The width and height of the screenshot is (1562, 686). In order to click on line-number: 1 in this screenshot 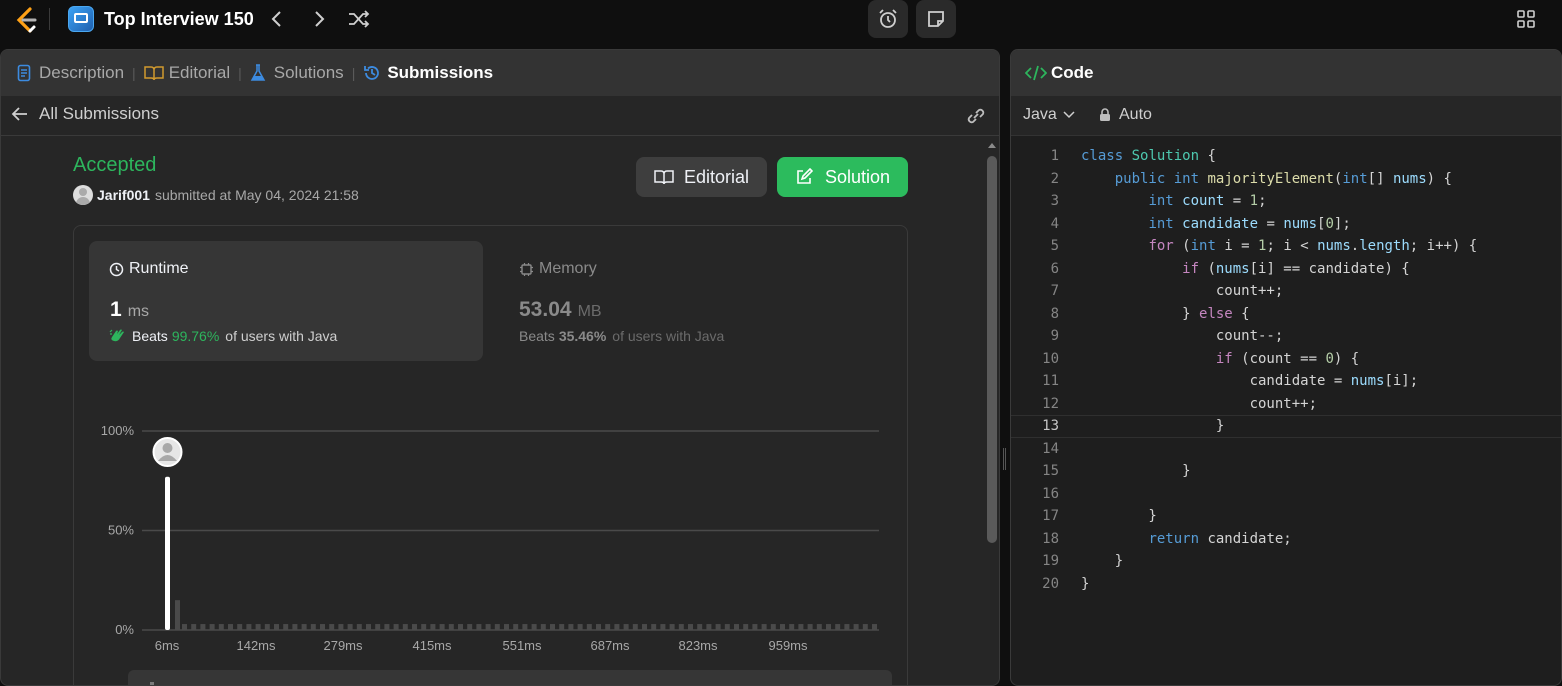, I will do `click(1054, 156)`.